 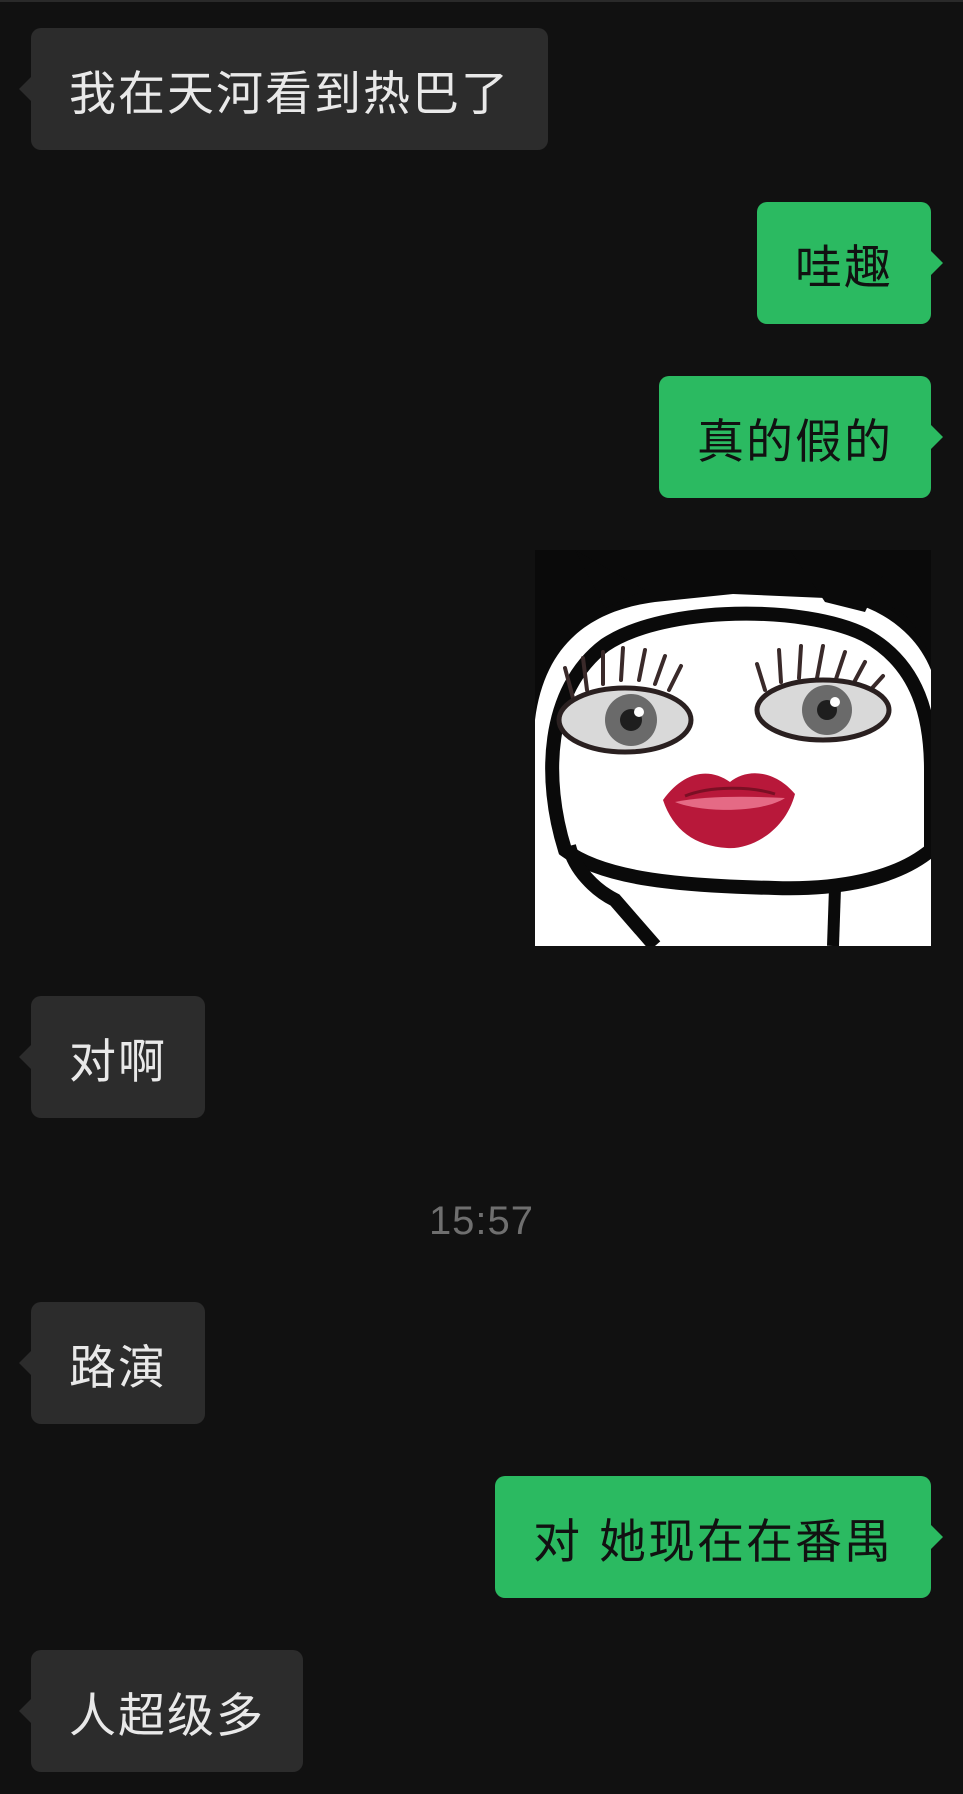 I want to click on message-text: 哇趣, so click(x=844, y=268).